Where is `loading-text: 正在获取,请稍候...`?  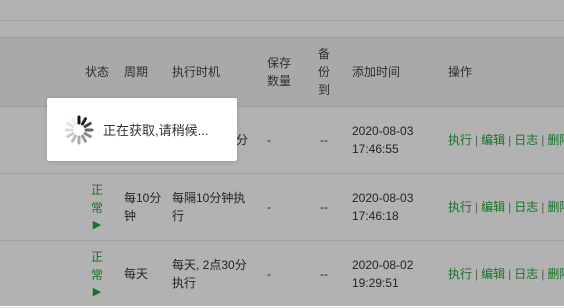 loading-text: 正在获取,请稍候... is located at coordinates (156, 130).